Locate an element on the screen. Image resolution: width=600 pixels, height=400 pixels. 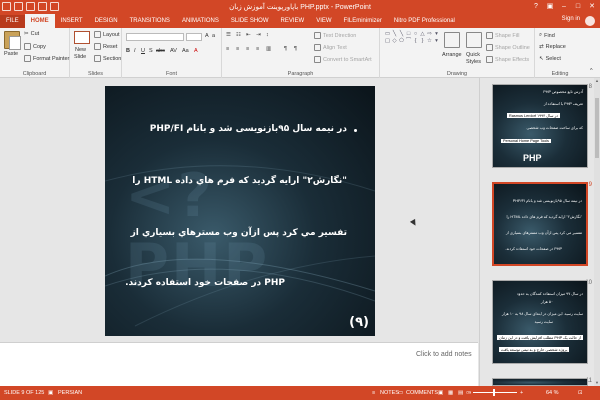
numbering-icon: ☷ is located at coordinates (238, 35).